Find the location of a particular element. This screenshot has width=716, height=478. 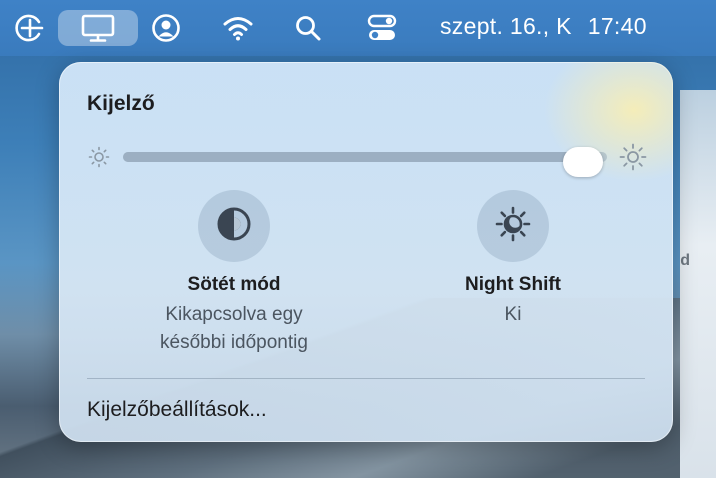

search-icon is located at coordinates (308, 28).